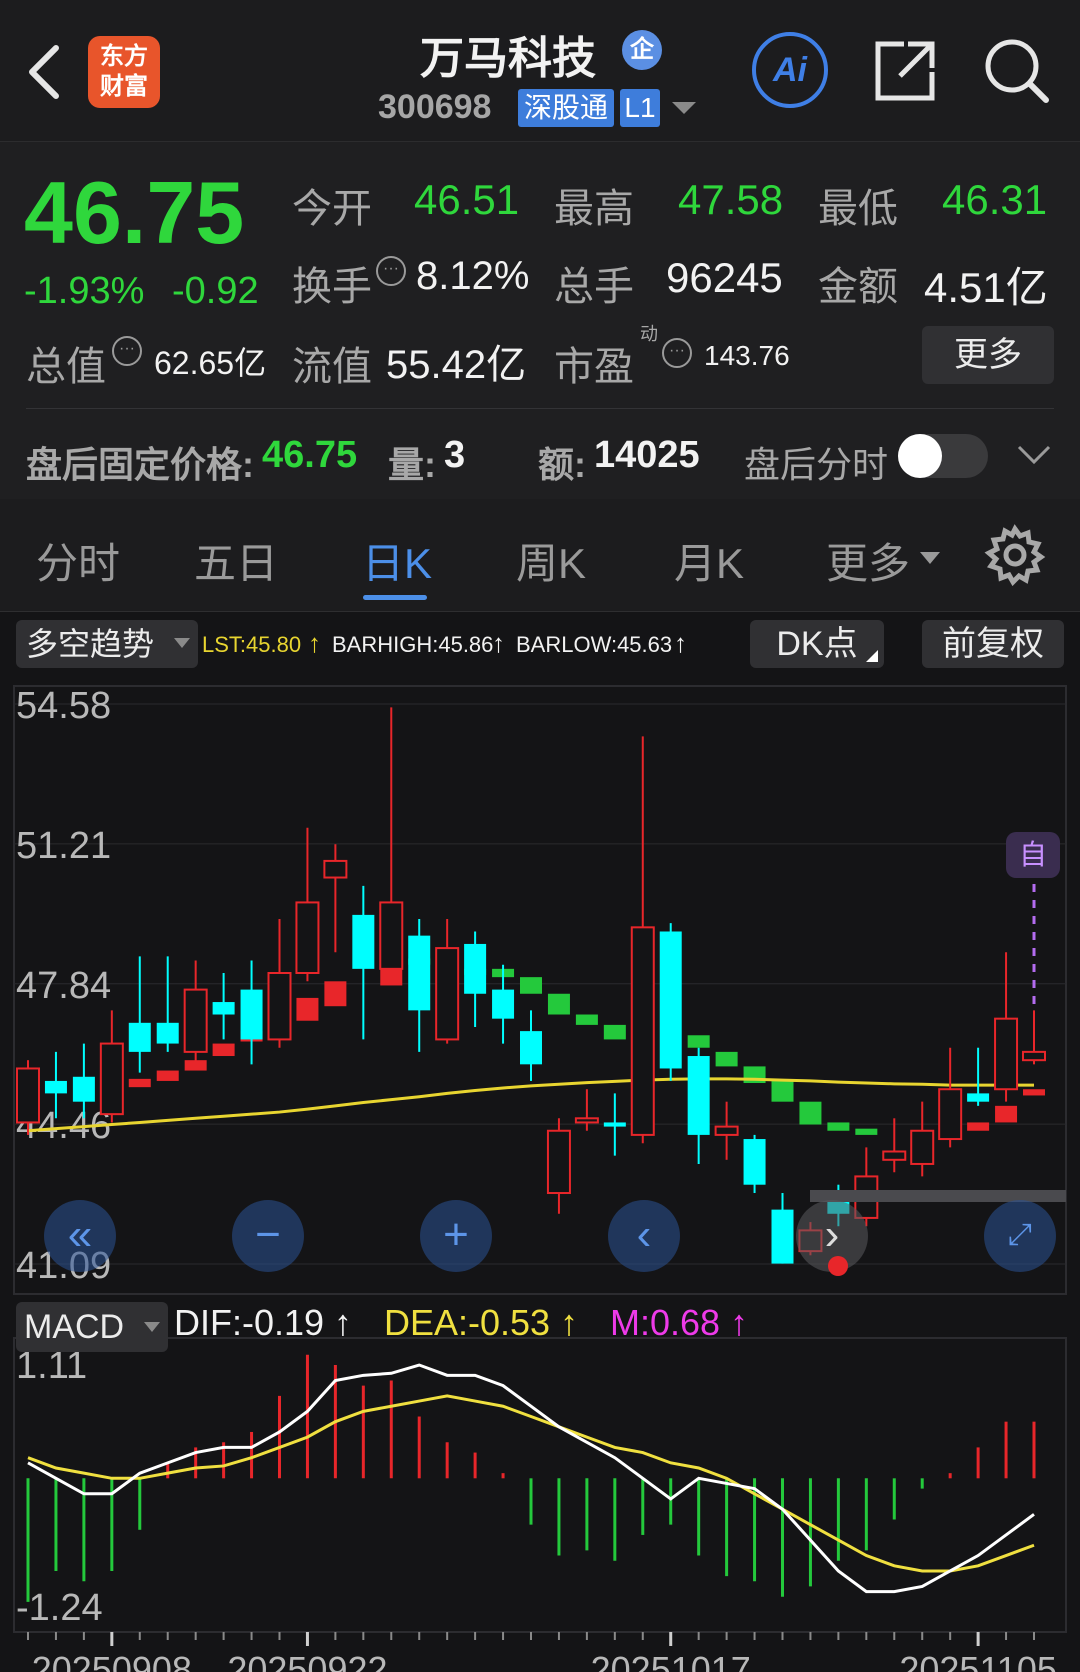 This screenshot has height=1672, width=1080. I want to click on zoom-in-icon: +, so click(456, 1236).